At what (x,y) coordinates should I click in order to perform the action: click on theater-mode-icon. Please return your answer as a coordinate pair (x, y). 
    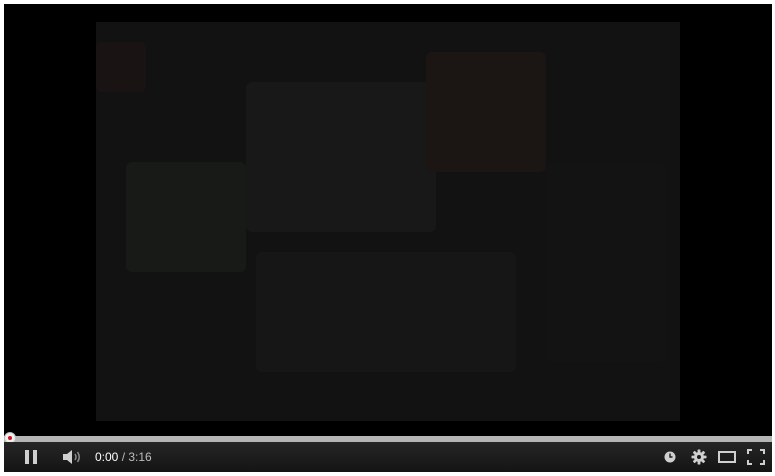
    Looking at the image, I should click on (727, 457).